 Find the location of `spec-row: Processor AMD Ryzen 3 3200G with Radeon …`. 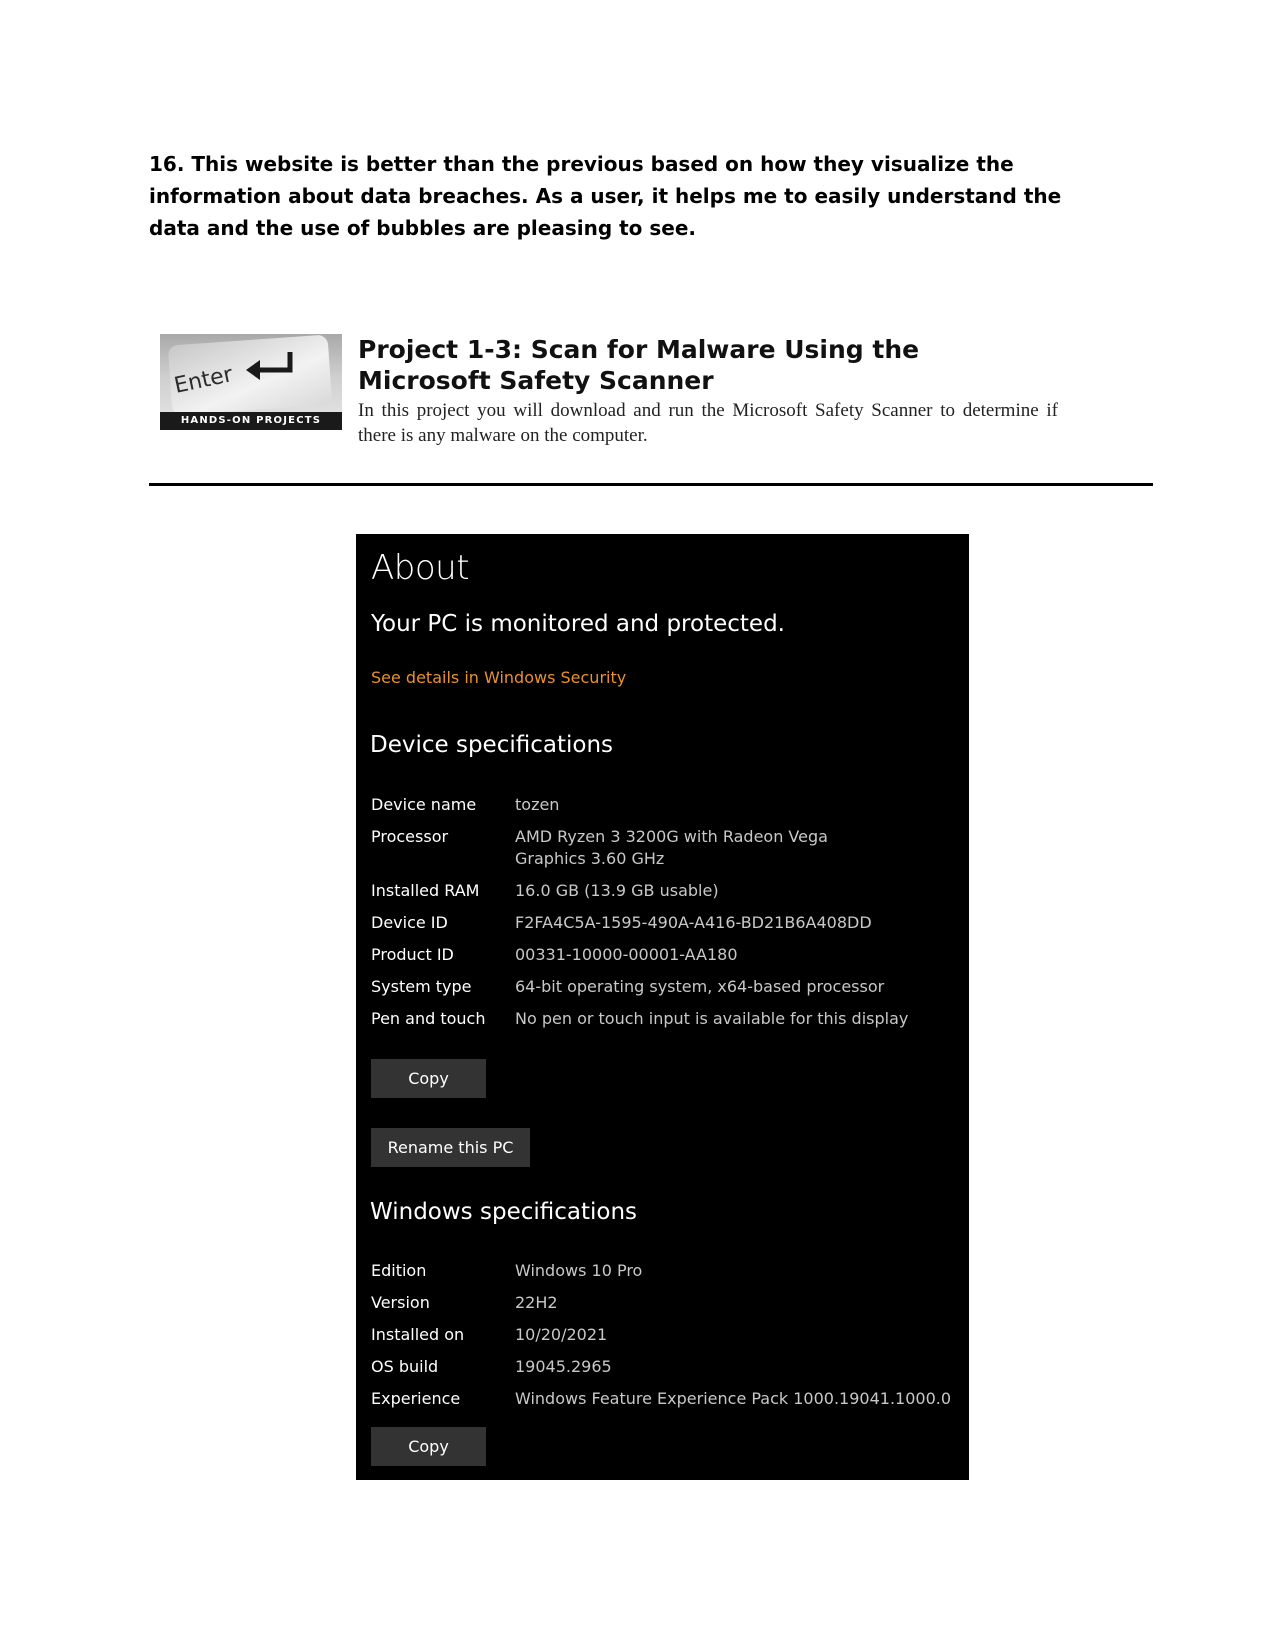

spec-row: Processor AMD Ryzen 3 3200G with Radeon … is located at coordinates (666, 853).